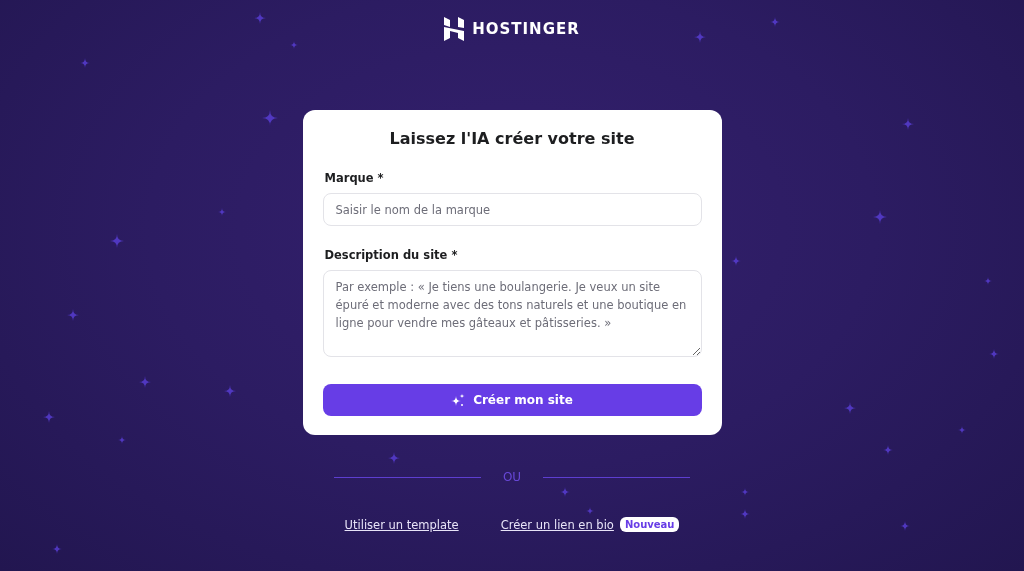  What do you see at coordinates (557, 524) in the screenshot?
I see `link: Créer un lien en bio` at bounding box center [557, 524].